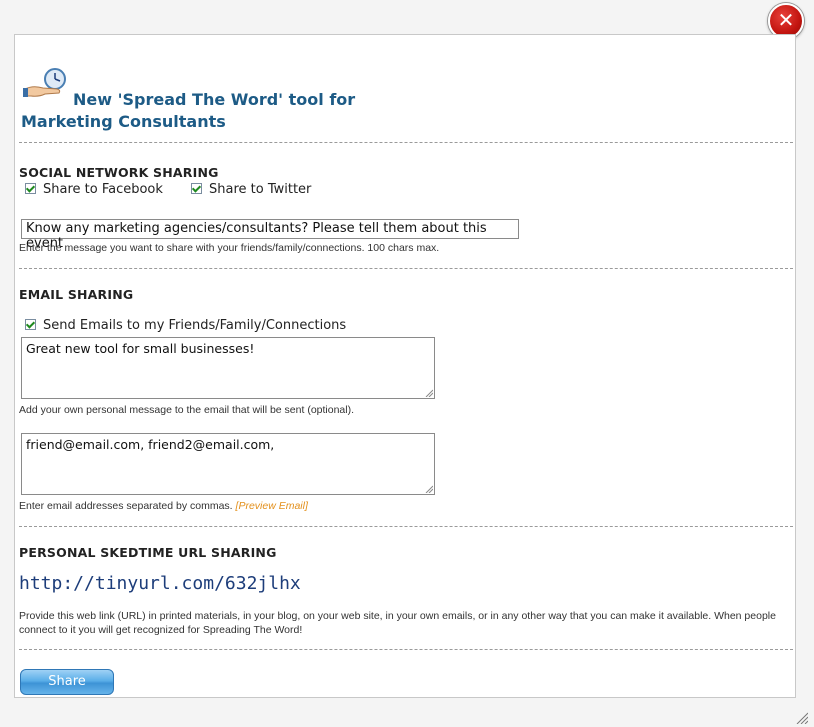 The height and width of the screenshot is (727, 814). I want to click on twitter-checkbox, so click(196, 188).